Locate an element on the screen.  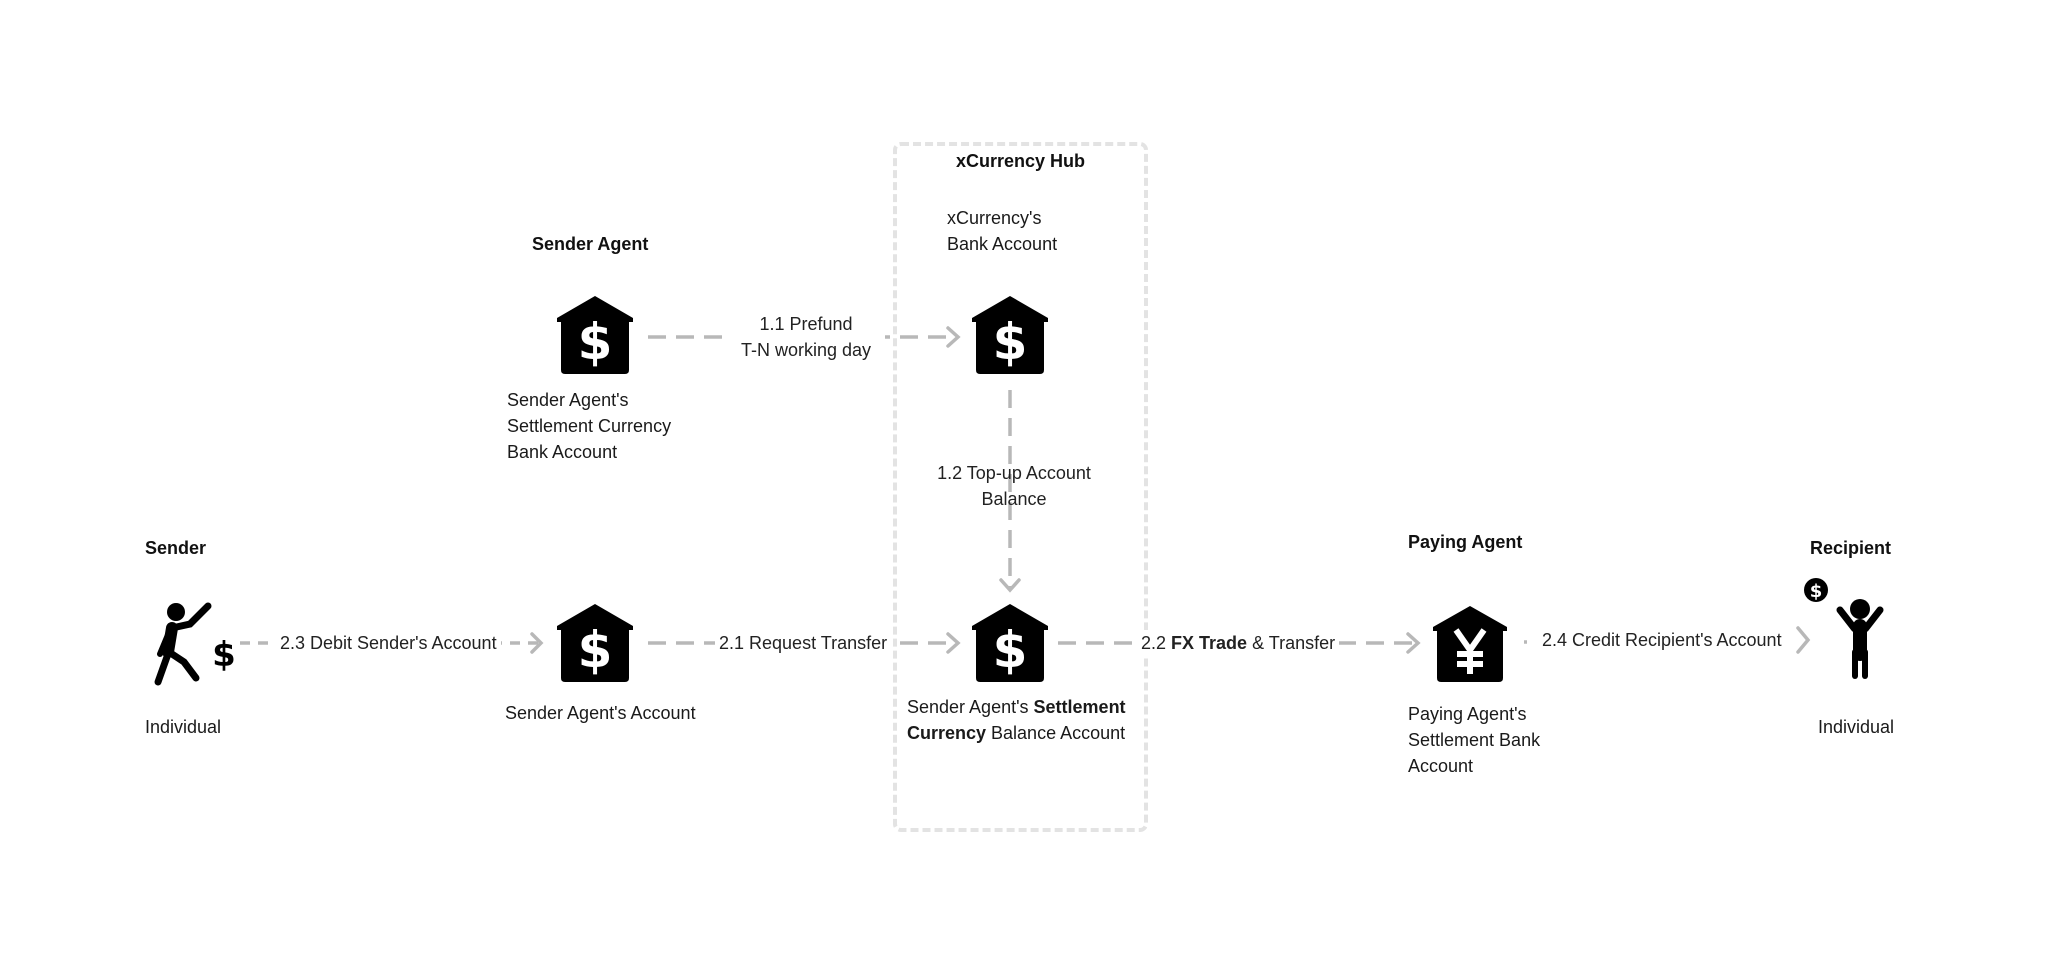
label-line: Settlement Currency is located at coordinates (589, 426).